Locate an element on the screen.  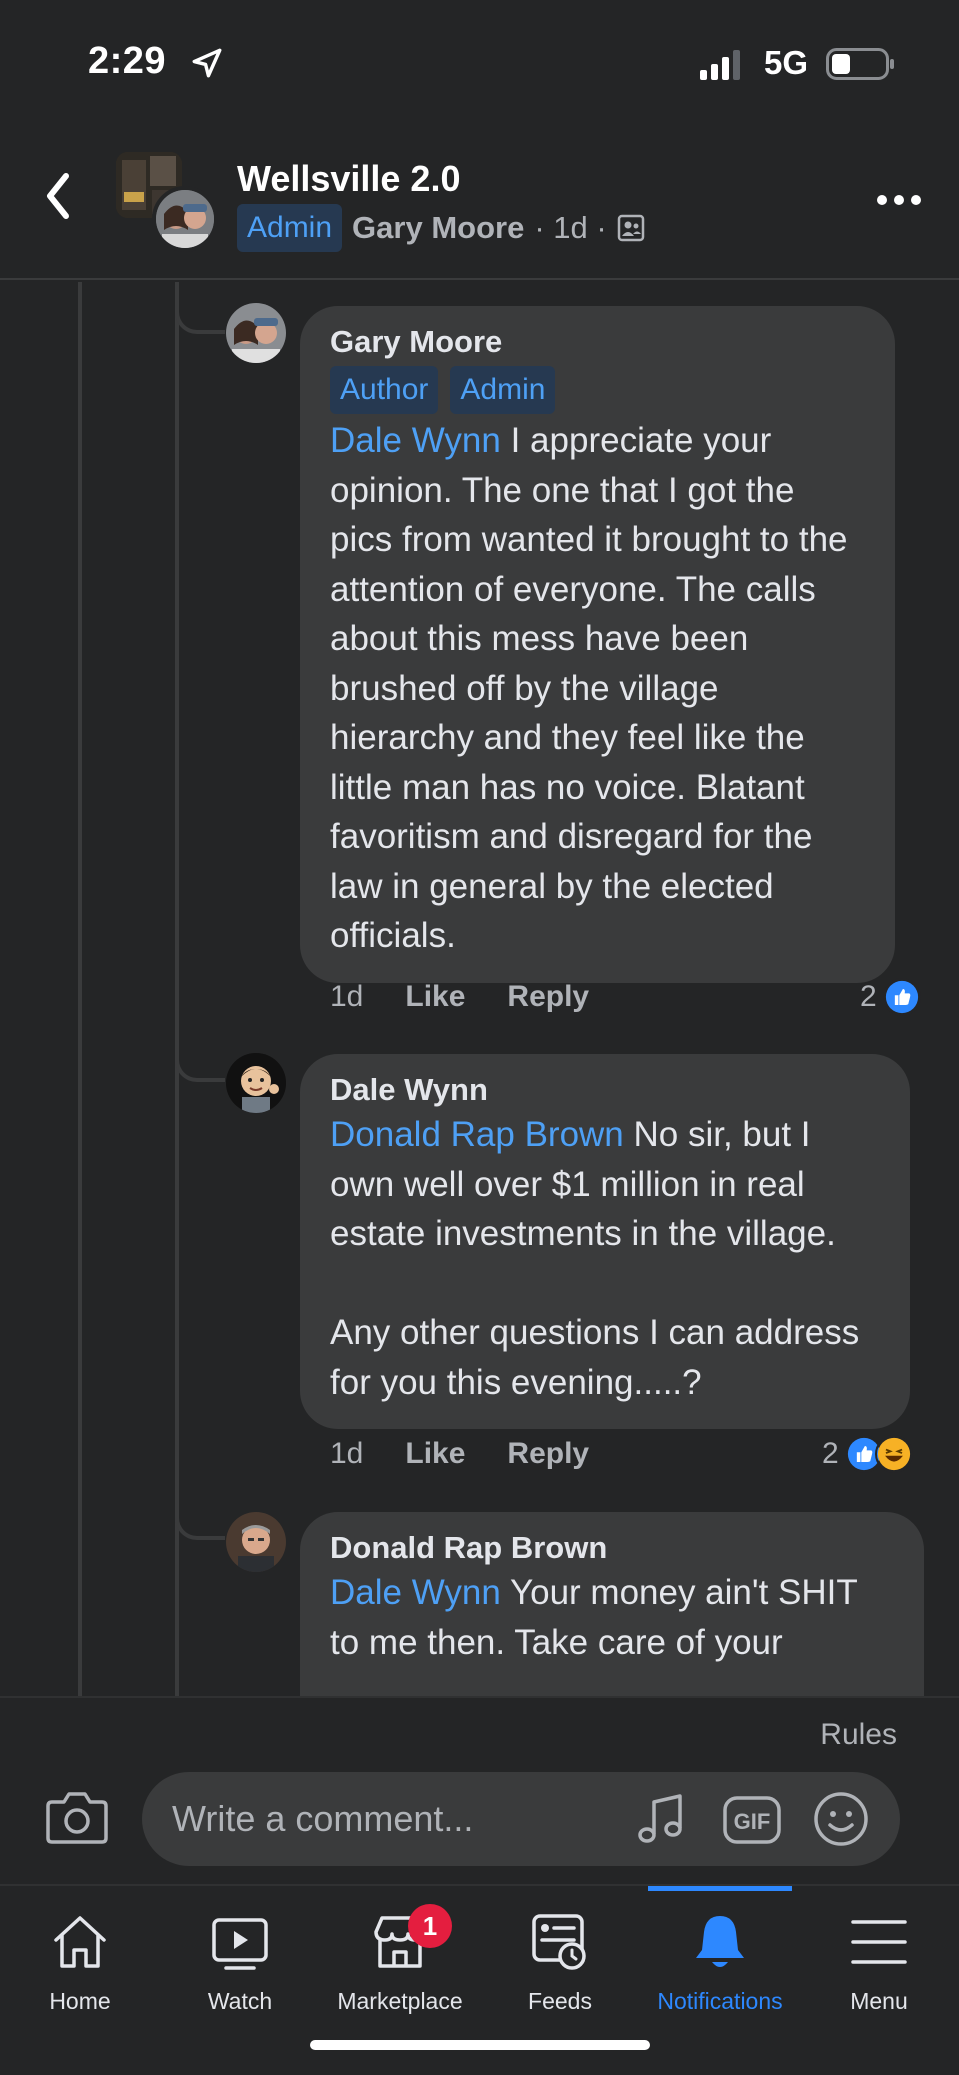
author-badge: Author is located at coordinates (384, 390).